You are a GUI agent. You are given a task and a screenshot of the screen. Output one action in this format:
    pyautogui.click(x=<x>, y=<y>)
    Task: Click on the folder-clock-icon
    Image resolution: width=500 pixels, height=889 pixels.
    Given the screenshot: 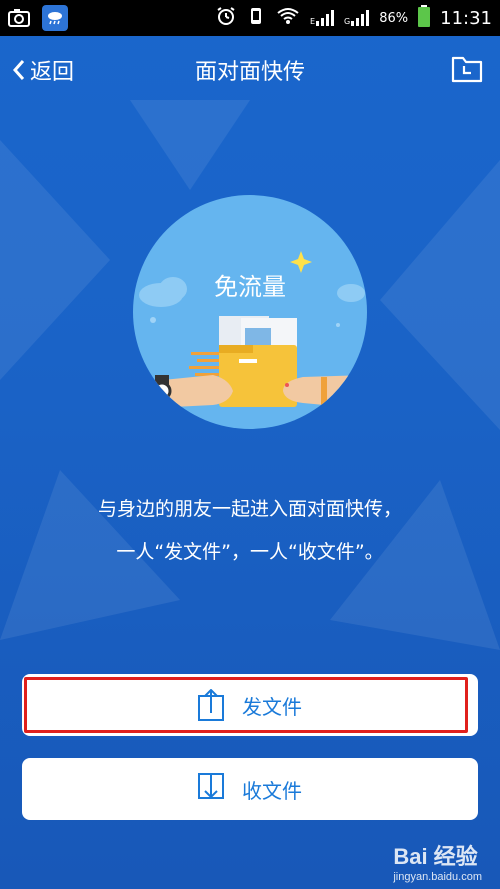 What is the action you would take?
    pyautogui.click(x=467, y=69)
    